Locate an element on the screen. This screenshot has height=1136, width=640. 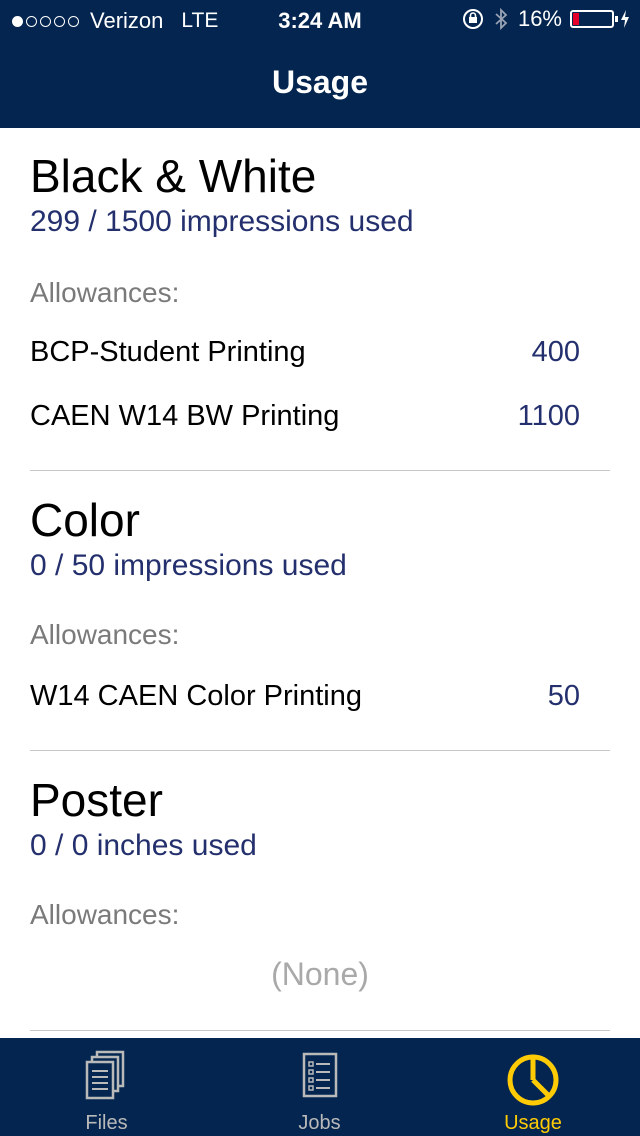
nav-header: Verizon LTE 3:24 AM 16% Usage is located at coordinates (320, 64).